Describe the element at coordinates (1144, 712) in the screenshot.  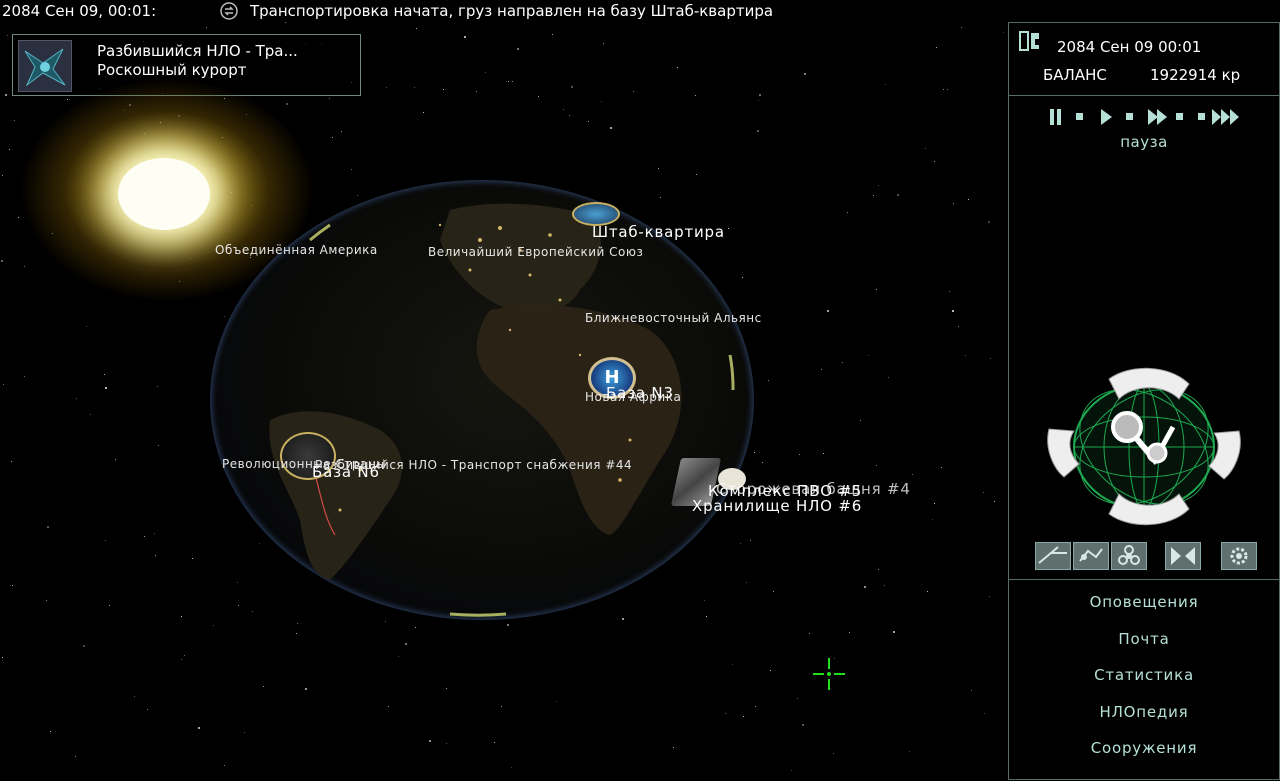
I see `menu-ufopedia: НЛОпедия` at that location.